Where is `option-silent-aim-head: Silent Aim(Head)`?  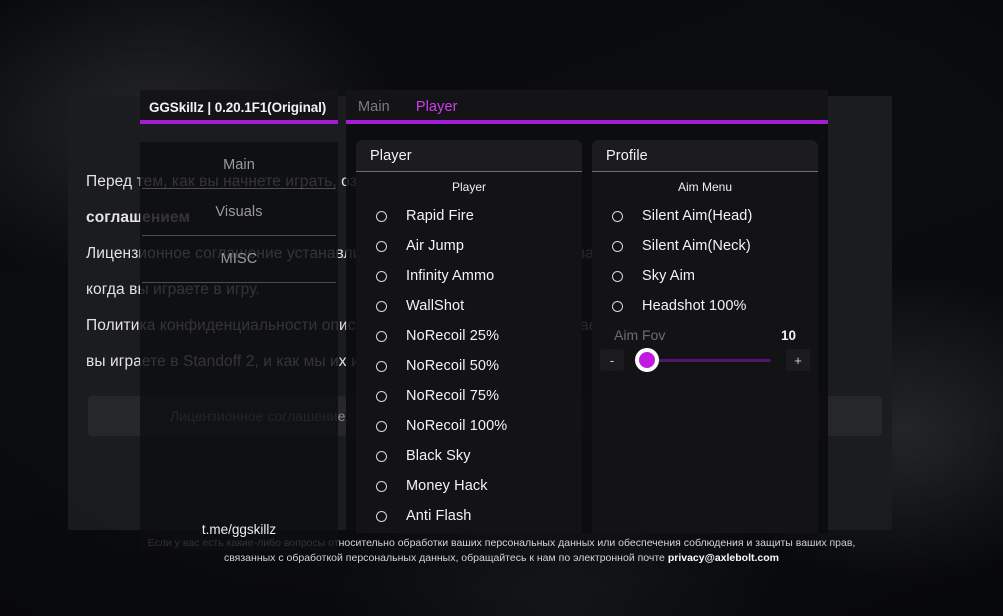 option-silent-aim-head: Silent Aim(Head) is located at coordinates (705, 216).